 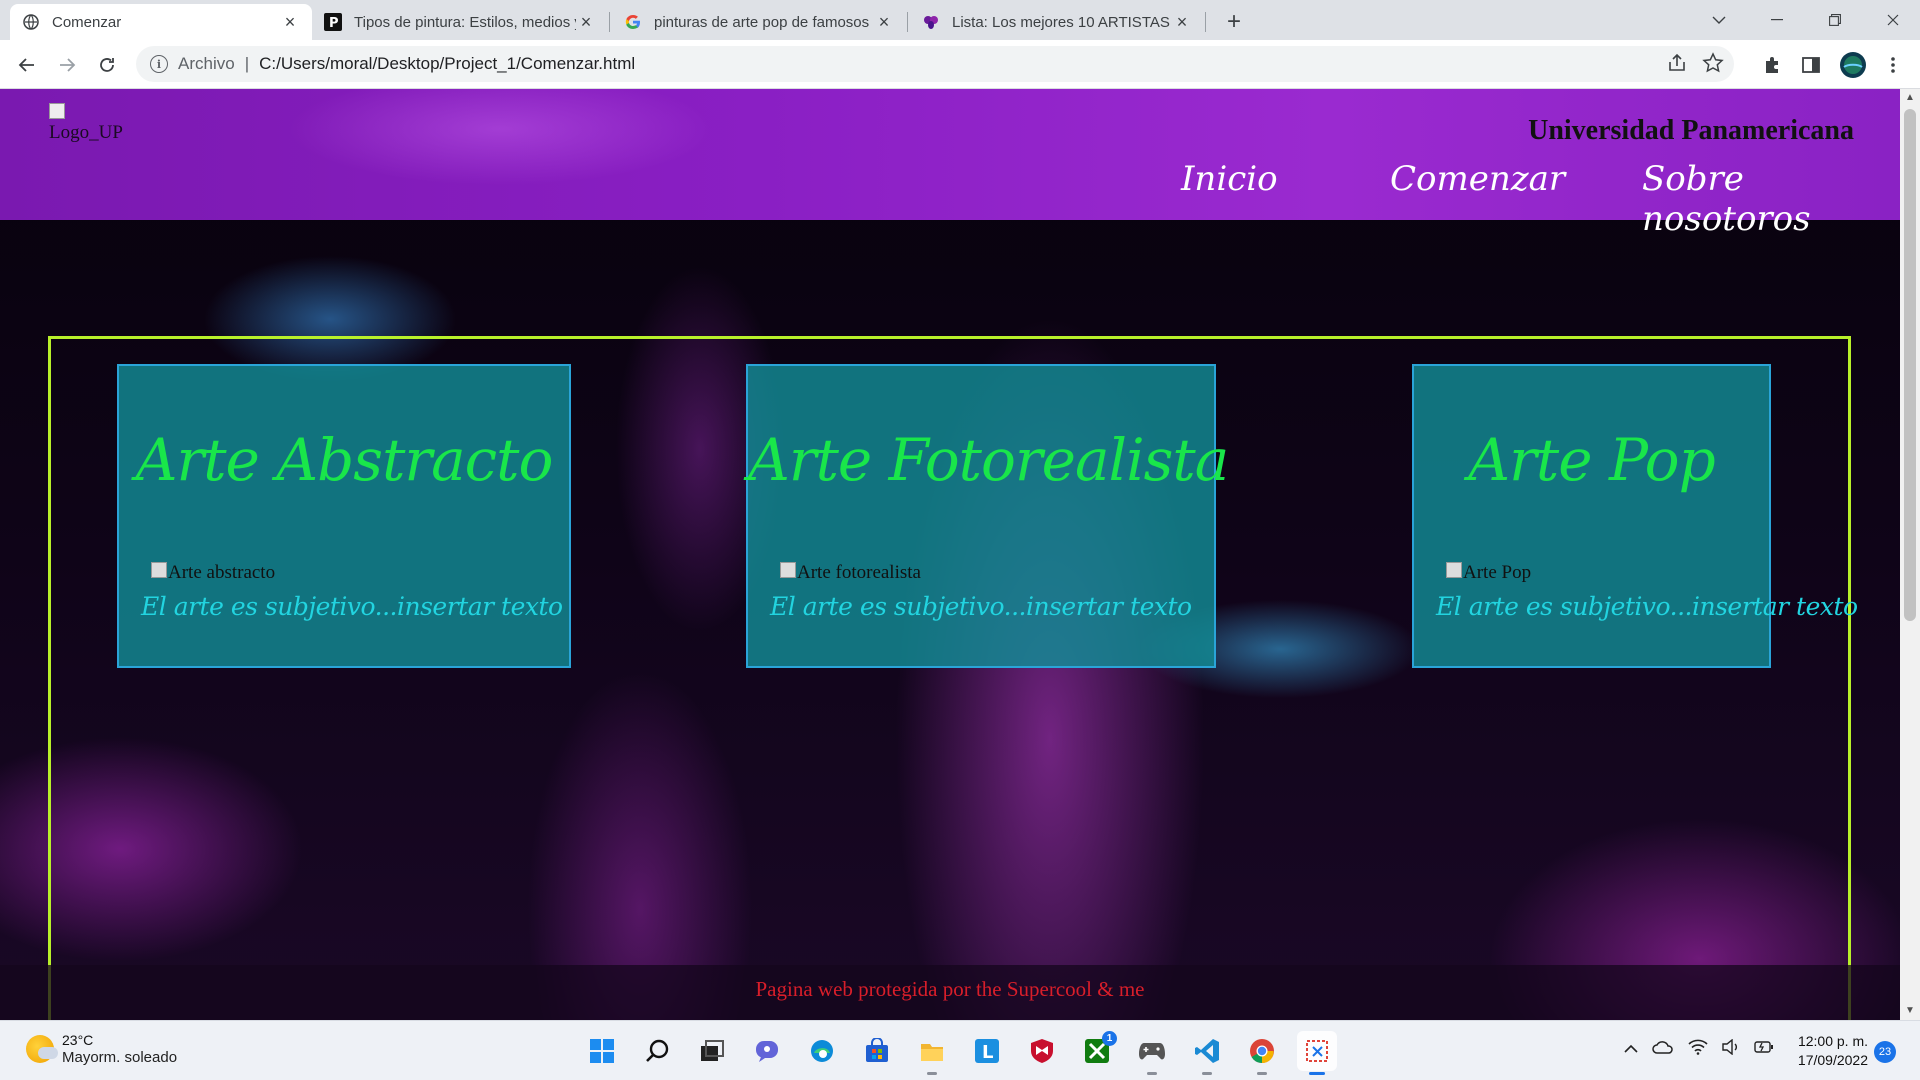 What do you see at coordinates (1713, 65) in the screenshot?
I see `bookmark-star-icon` at bounding box center [1713, 65].